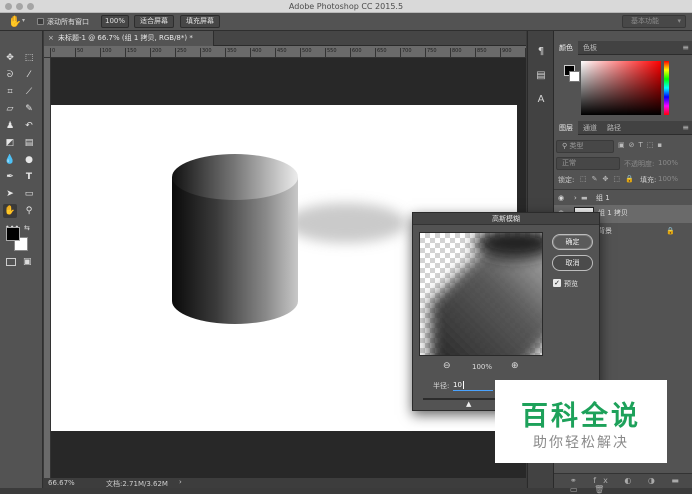 Image resolution: width=692 pixels, height=494 pixels. I want to click on zoom-tool-icon: ⚲, so click(29, 211).